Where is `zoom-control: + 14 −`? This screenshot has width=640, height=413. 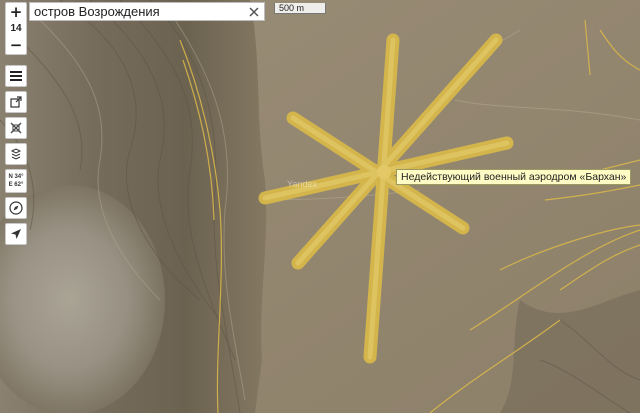
zoom-control: + 14 − is located at coordinates (16, 28).